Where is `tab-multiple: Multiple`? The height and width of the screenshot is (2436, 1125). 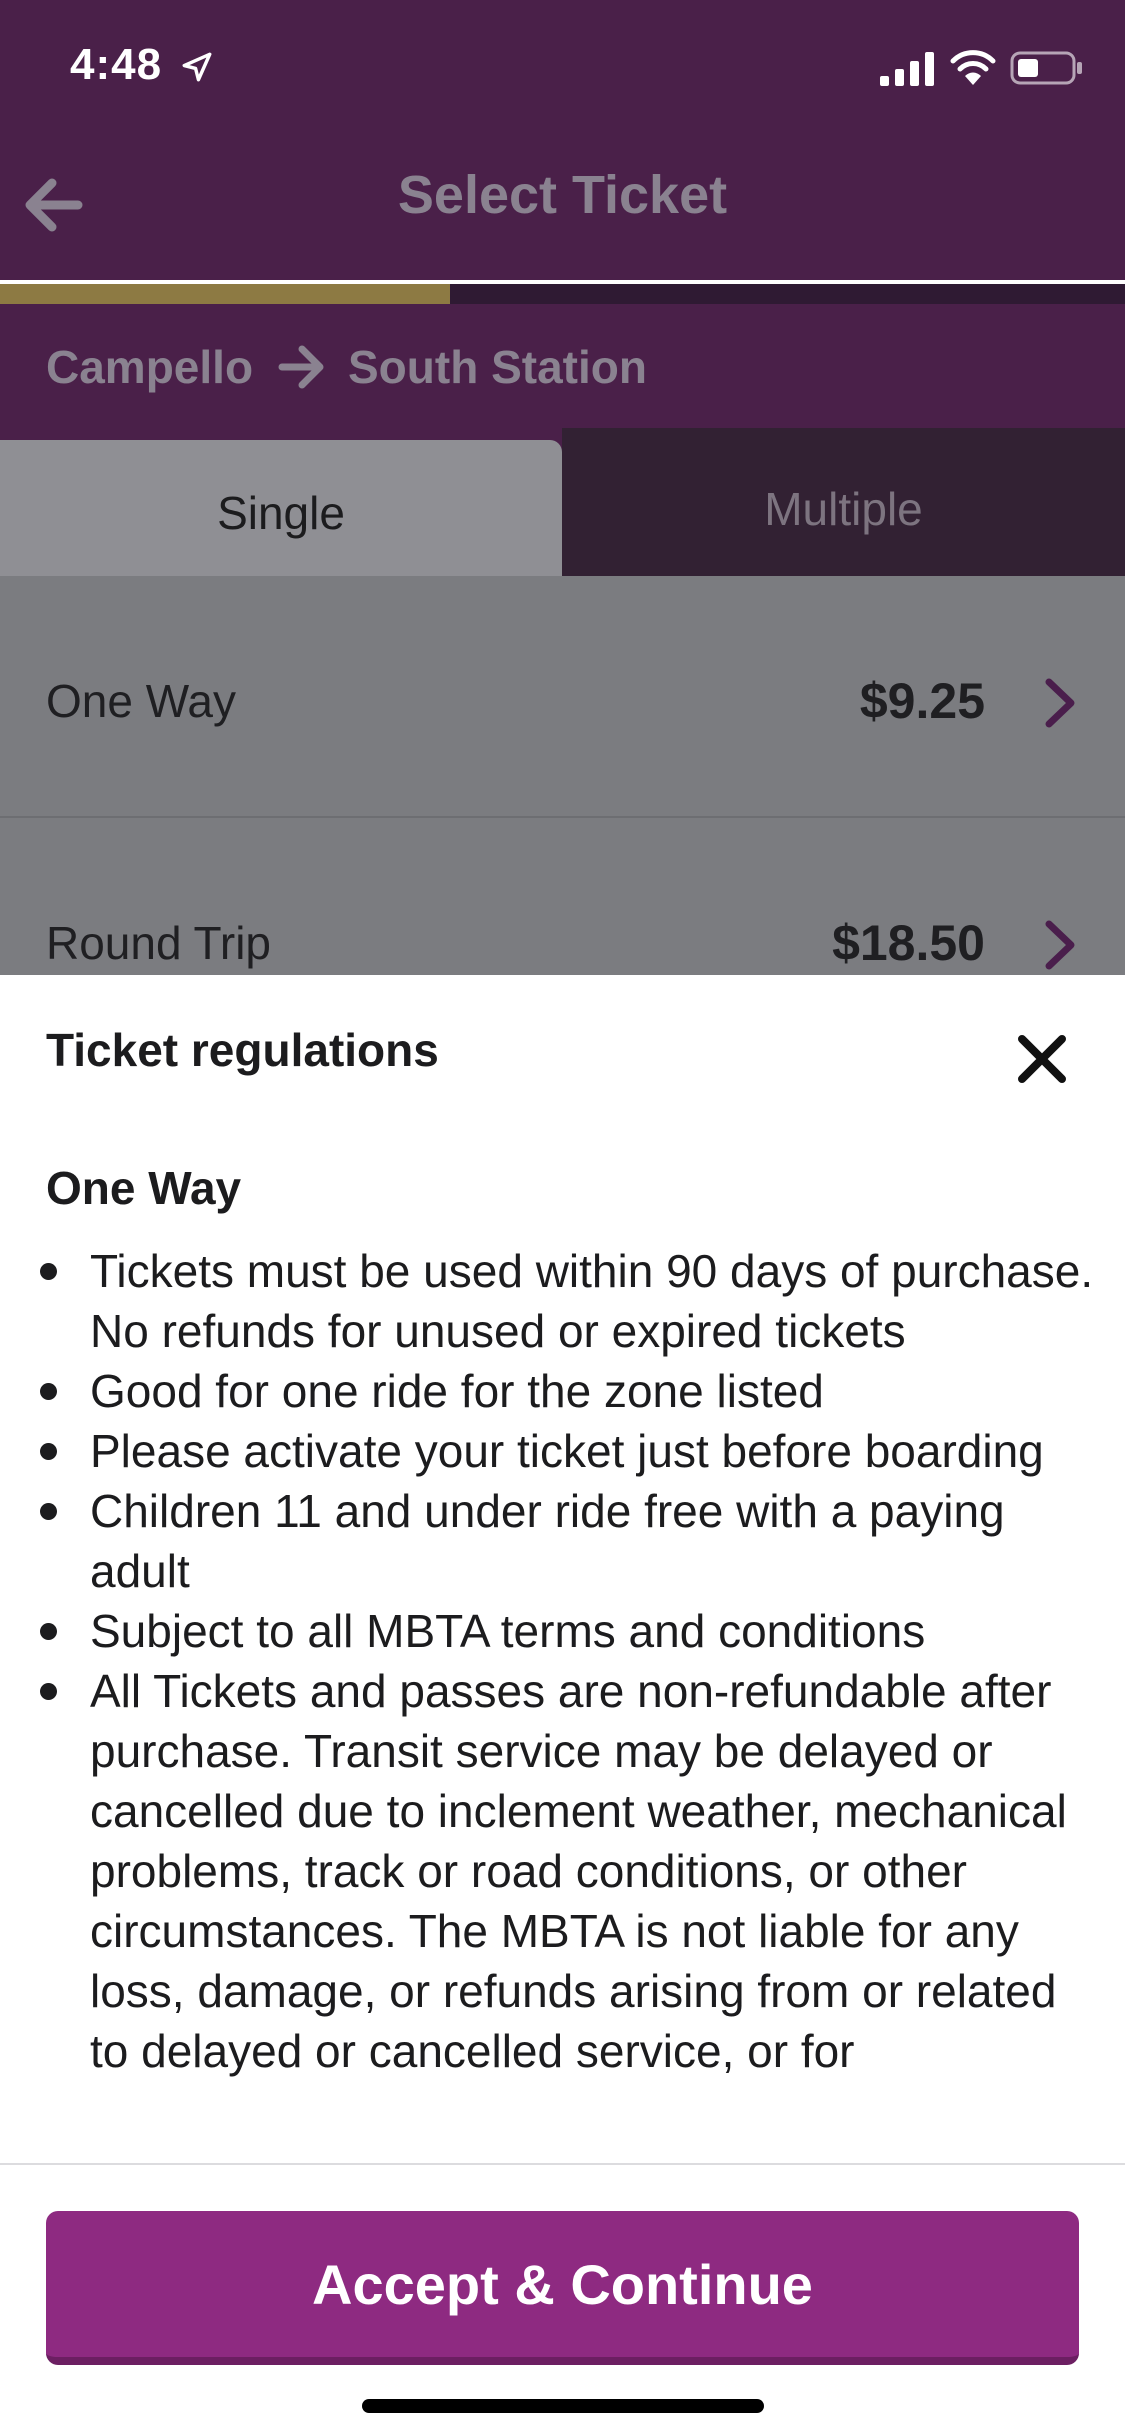 tab-multiple: Multiple is located at coordinates (843, 502).